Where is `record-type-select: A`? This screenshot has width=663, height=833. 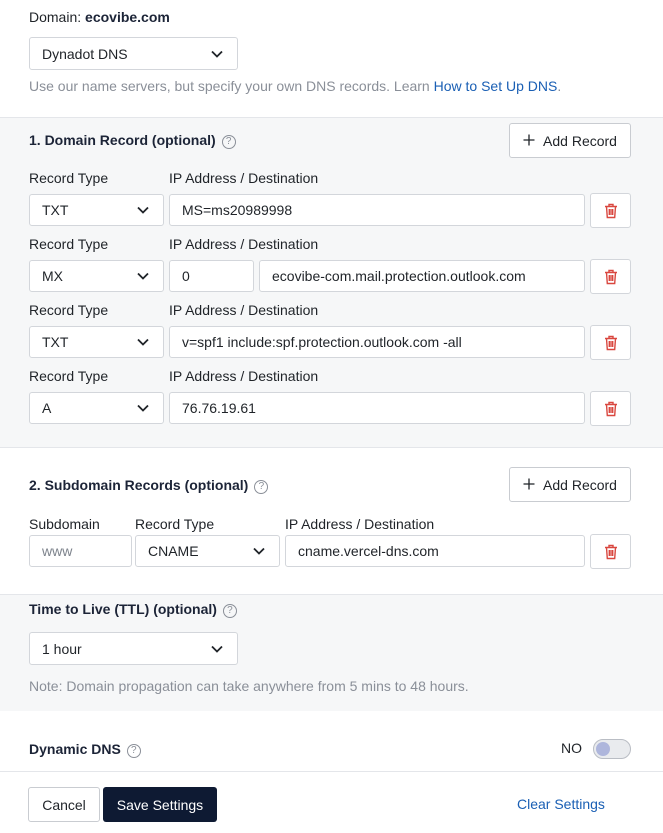
record-type-select: A is located at coordinates (96, 408).